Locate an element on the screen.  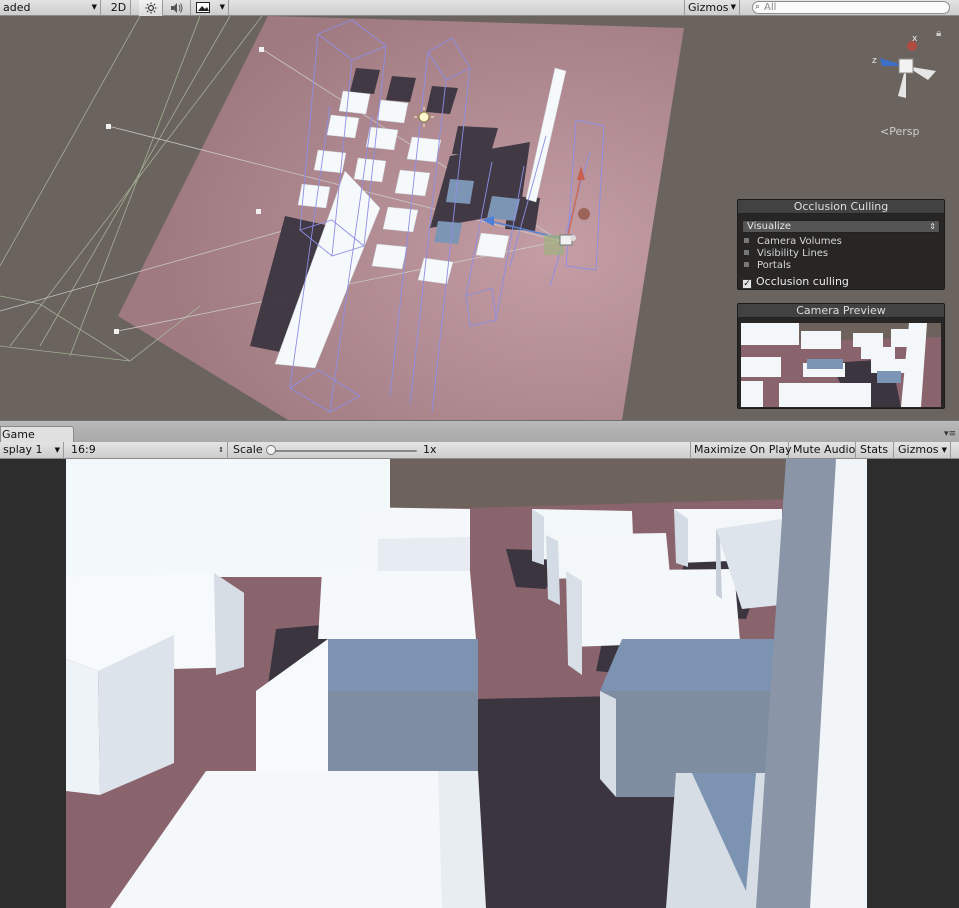
option-label: Portals is located at coordinates (774, 265).